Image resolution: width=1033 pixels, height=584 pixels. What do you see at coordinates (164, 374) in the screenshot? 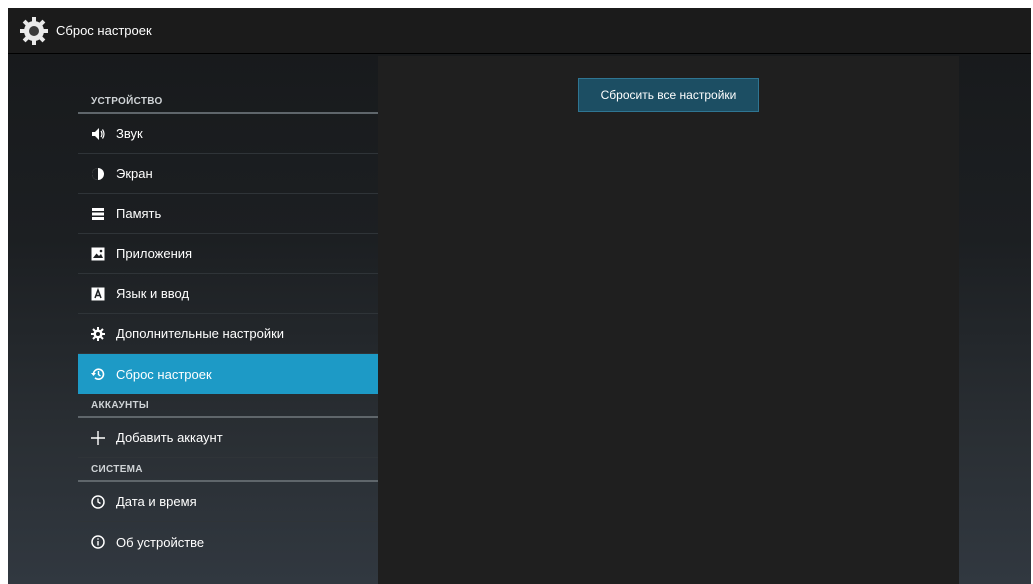
I see `sidebar-item-label: Сброс настроек` at bounding box center [164, 374].